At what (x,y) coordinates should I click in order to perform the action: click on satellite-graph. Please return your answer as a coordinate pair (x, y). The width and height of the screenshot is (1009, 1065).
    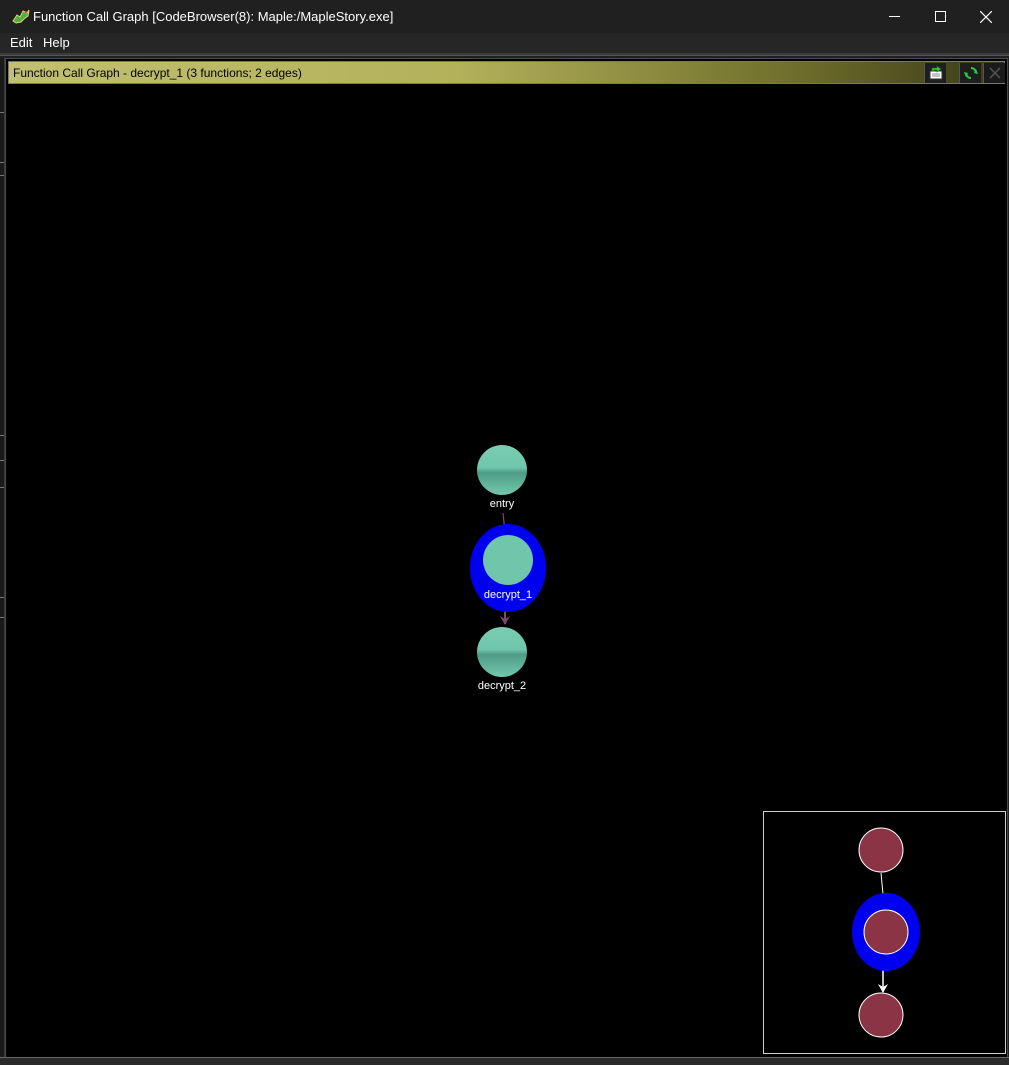
    Looking at the image, I should click on (886, 932).